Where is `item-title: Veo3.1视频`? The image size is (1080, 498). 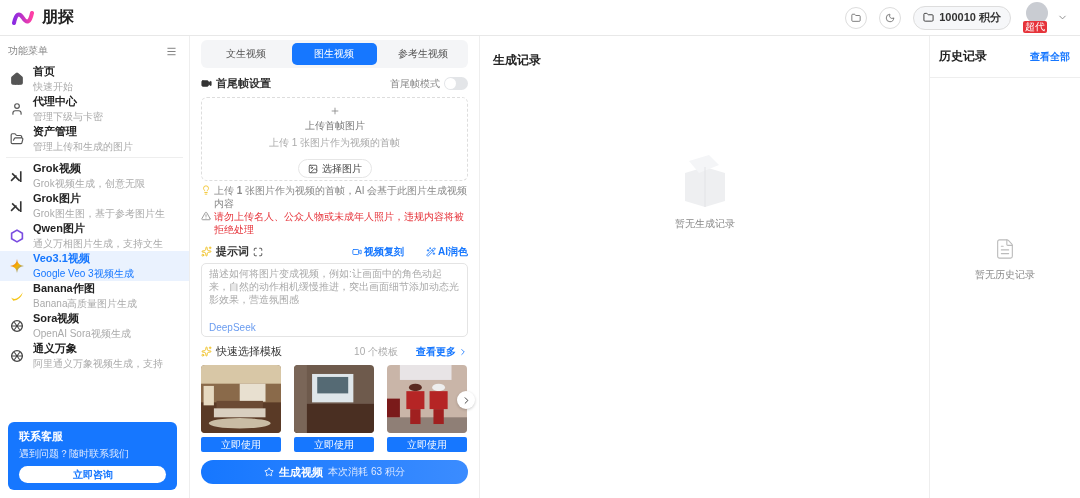
item-title: Veo3.1视频 is located at coordinates (62, 258).